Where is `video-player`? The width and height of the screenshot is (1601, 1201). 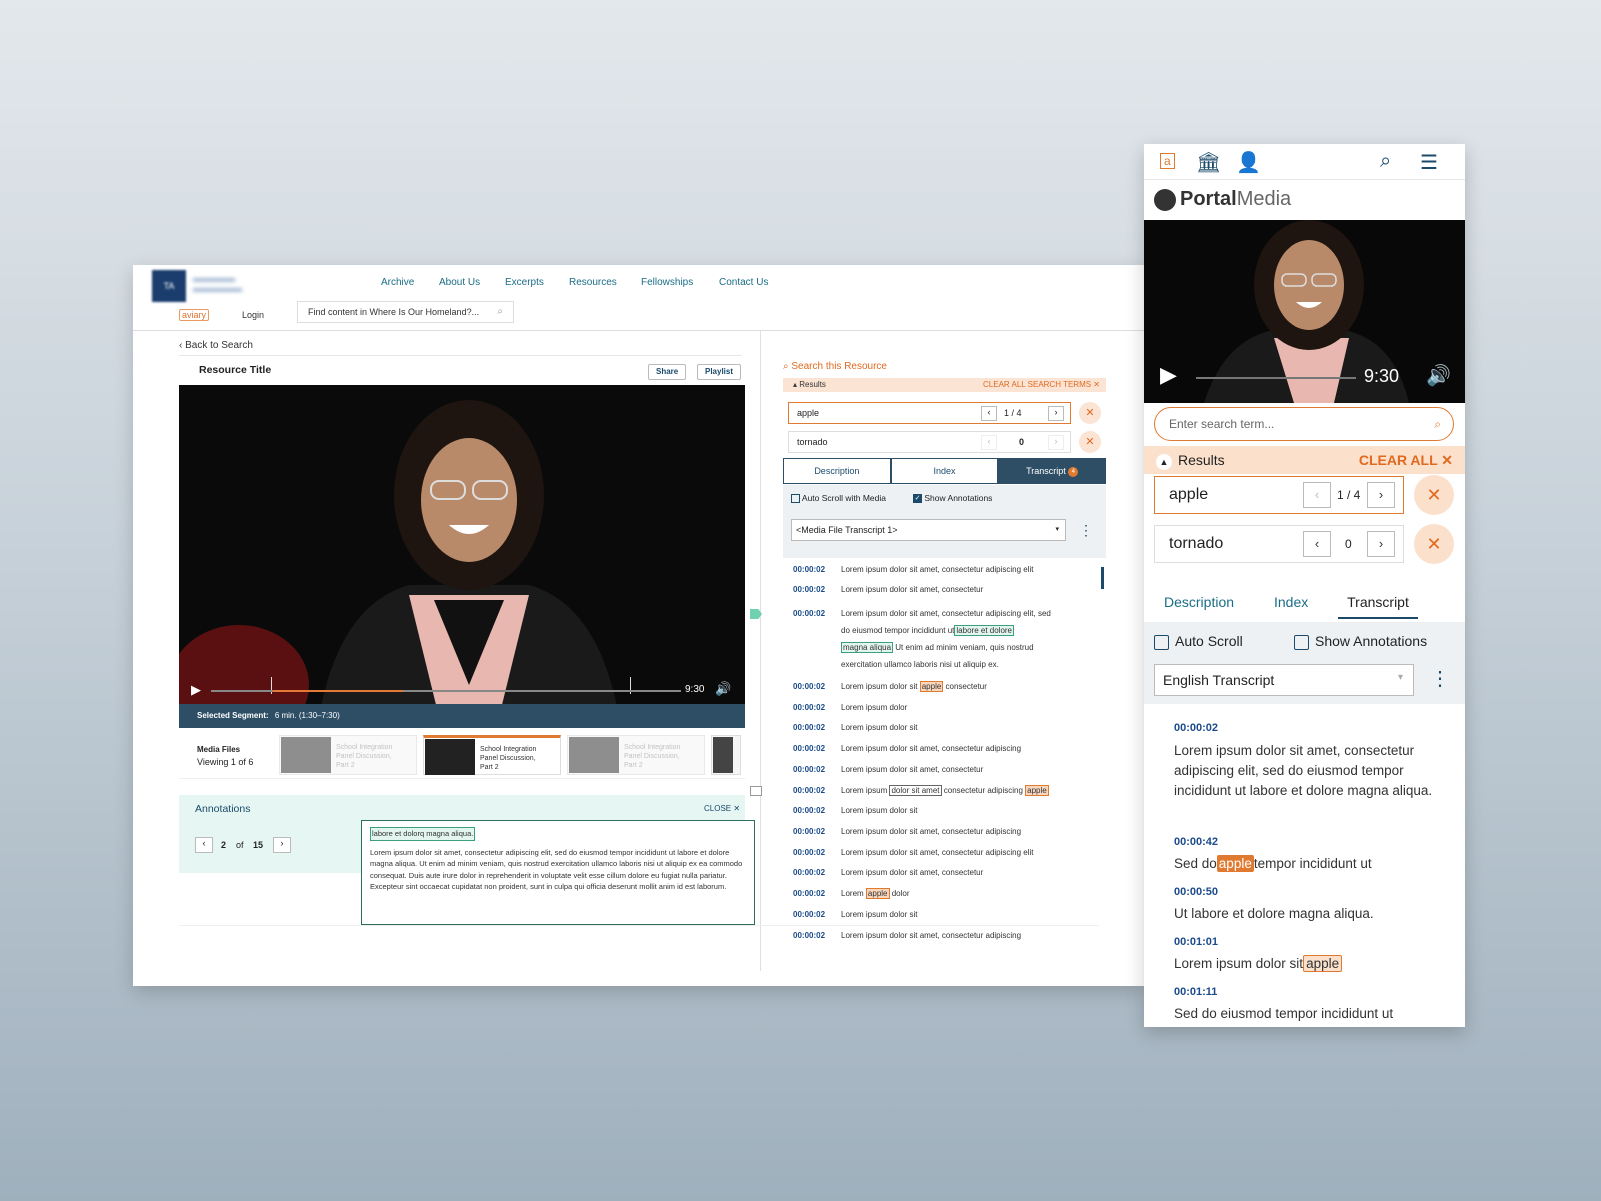
video-player is located at coordinates (462, 551).